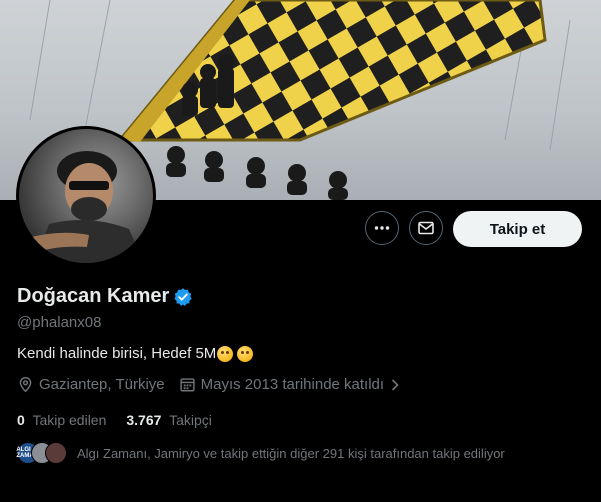 The image size is (601, 502). I want to click on message-button, so click(426, 228).